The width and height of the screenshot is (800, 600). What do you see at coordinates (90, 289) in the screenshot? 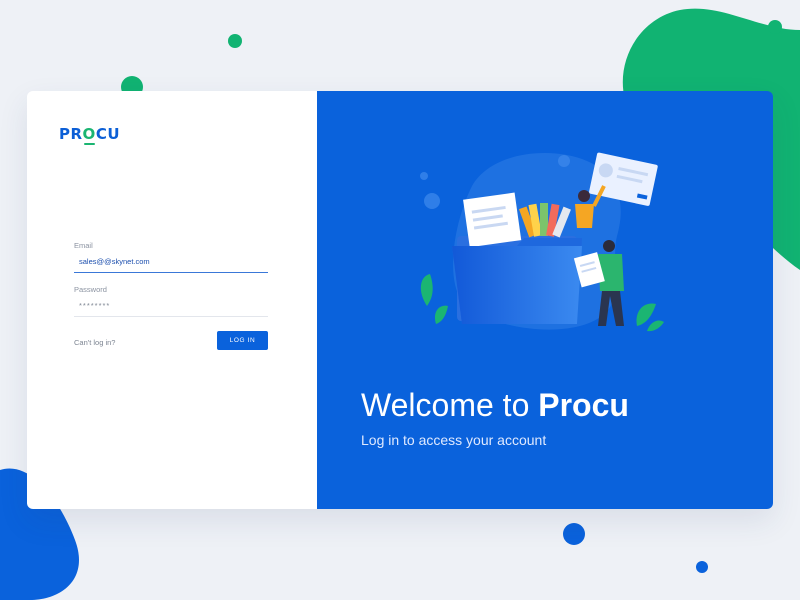
I see `password-label: Password` at bounding box center [90, 289].